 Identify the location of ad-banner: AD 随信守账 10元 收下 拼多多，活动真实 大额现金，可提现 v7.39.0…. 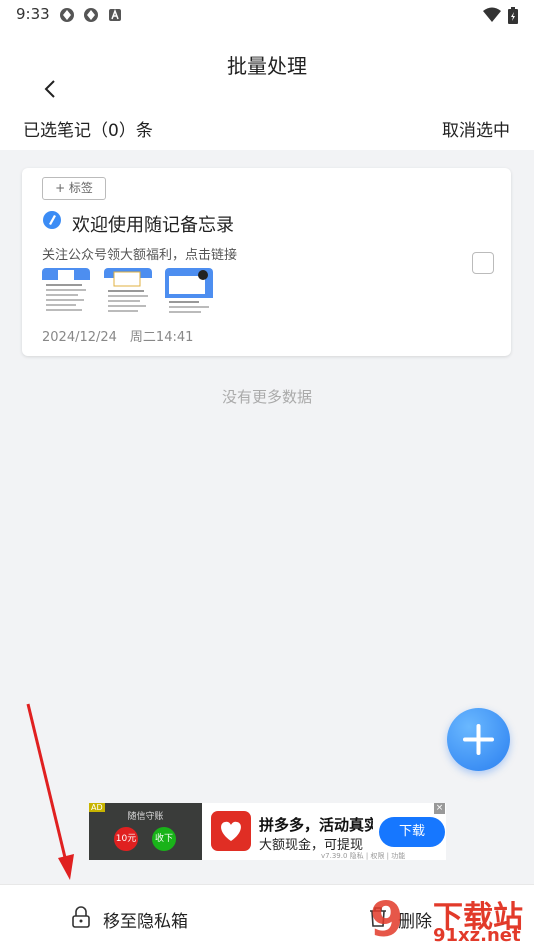
(267, 831).